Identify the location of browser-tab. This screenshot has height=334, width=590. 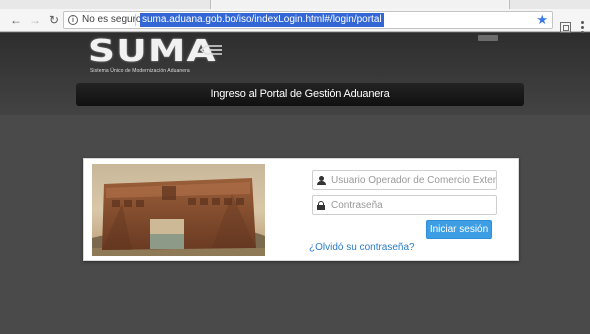
(360, 4).